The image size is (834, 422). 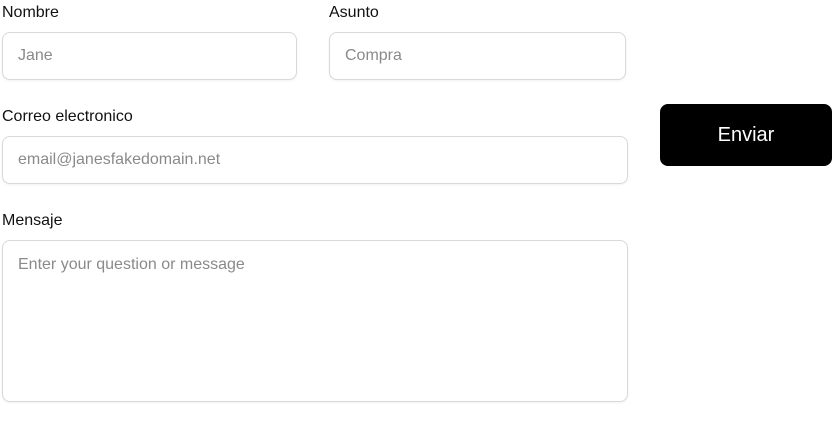 I want to click on subject-input, so click(x=477, y=56).